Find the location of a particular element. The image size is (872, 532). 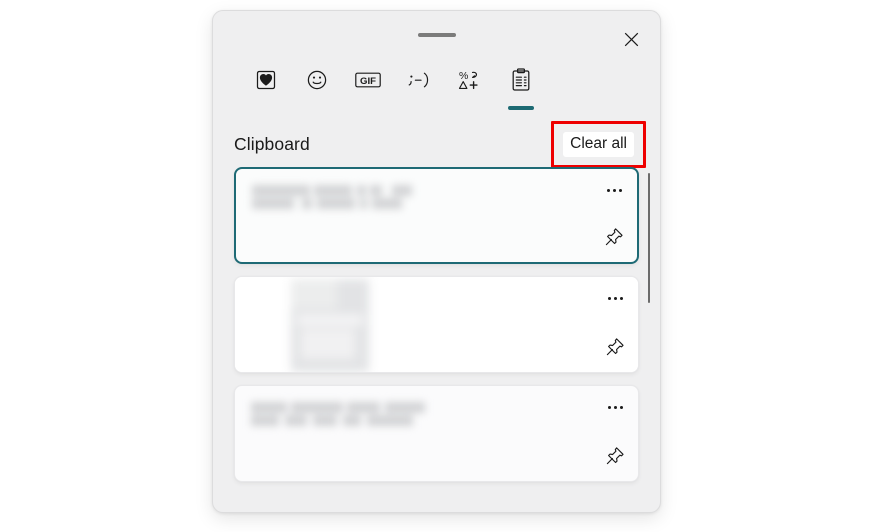

tab-recently-used is located at coordinates (266, 80).